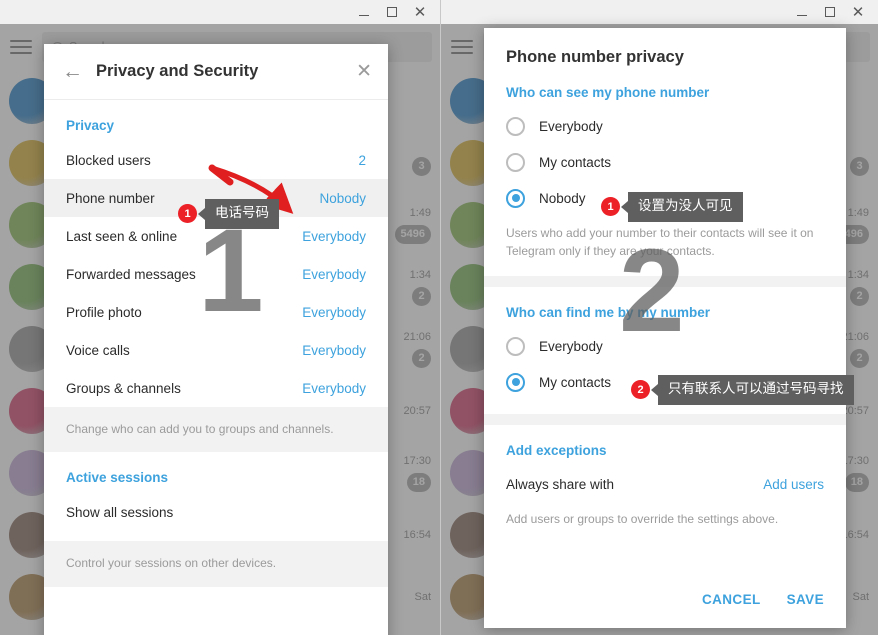 This screenshot has height=635, width=878. What do you see at coordinates (805, 599) in the screenshot?
I see `save-button: SAVE` at bounding box center [805, 599].